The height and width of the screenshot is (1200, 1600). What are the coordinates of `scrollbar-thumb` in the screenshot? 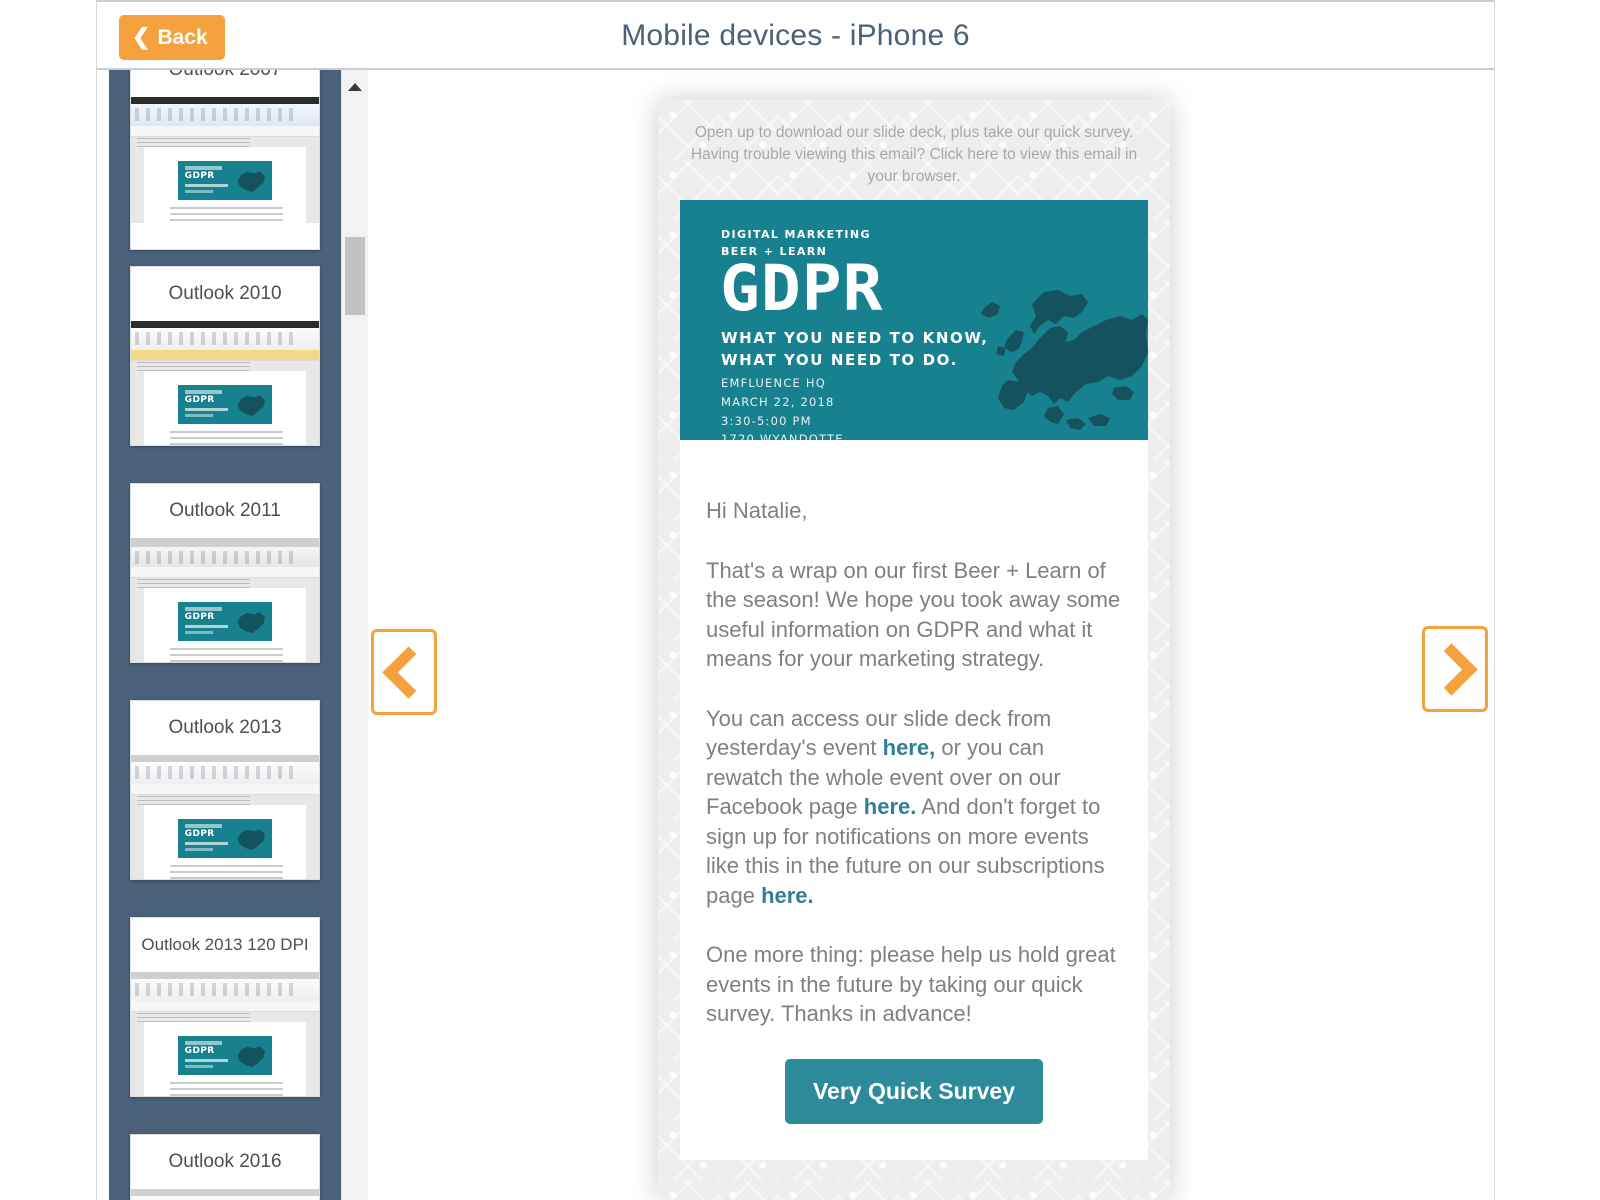 It's located at (355, 276).